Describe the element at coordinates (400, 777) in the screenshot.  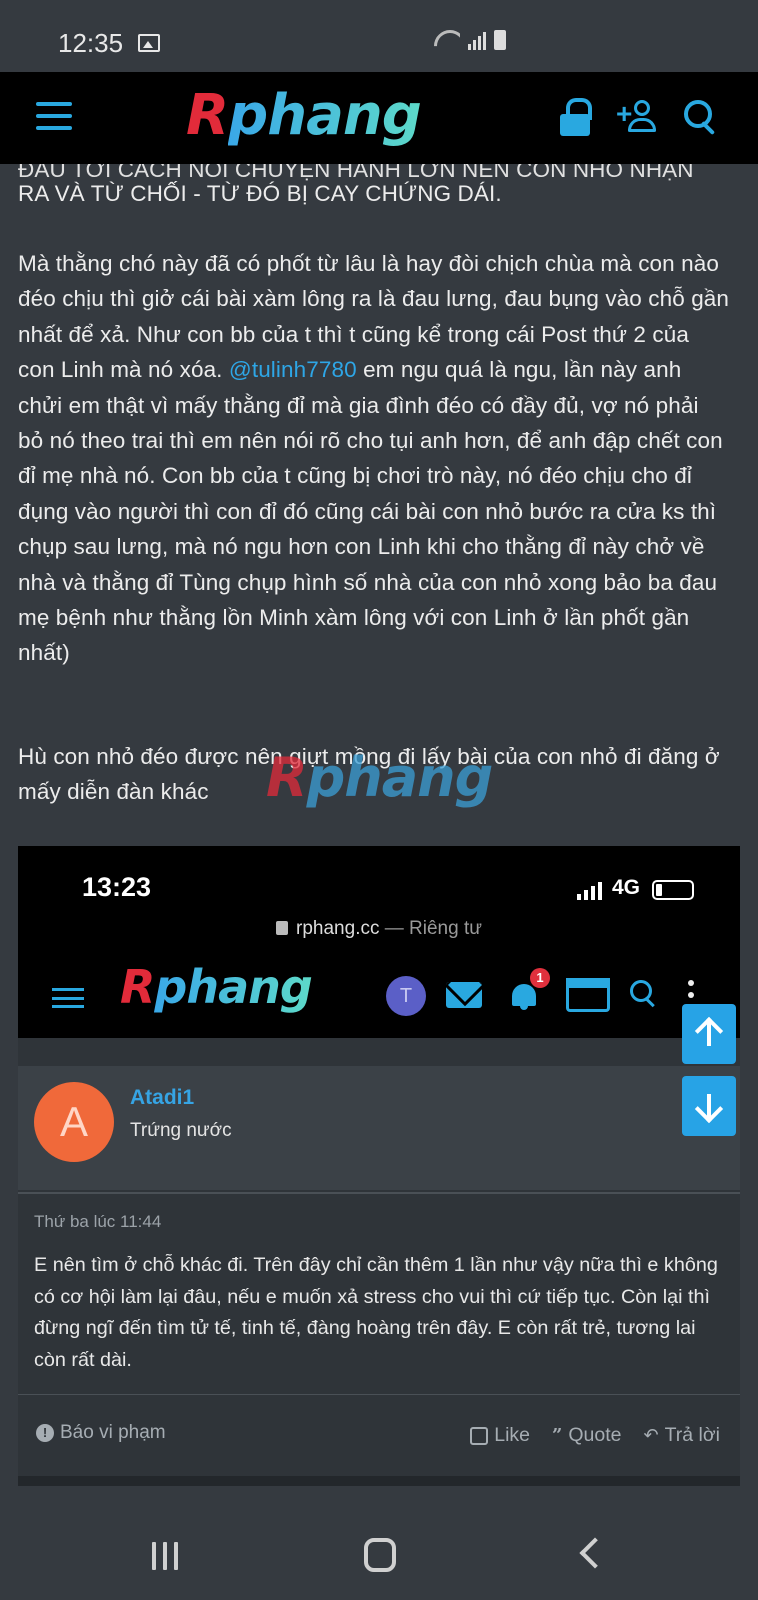
I see `watermark-text: phang` at that location.